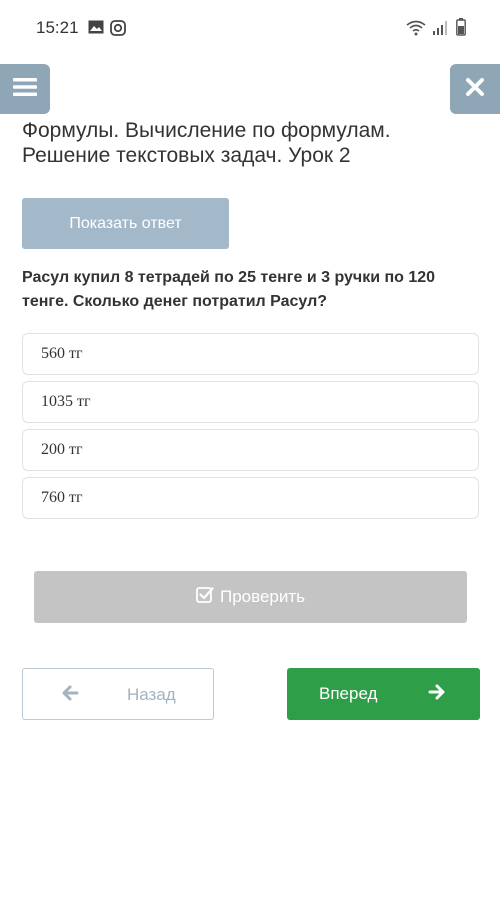 This screenshot has width=500, height=912. What do you see at coordinates (57, 27) in the screenshot?
I see `status-time: 15:21` at bounding box center [57, 27].